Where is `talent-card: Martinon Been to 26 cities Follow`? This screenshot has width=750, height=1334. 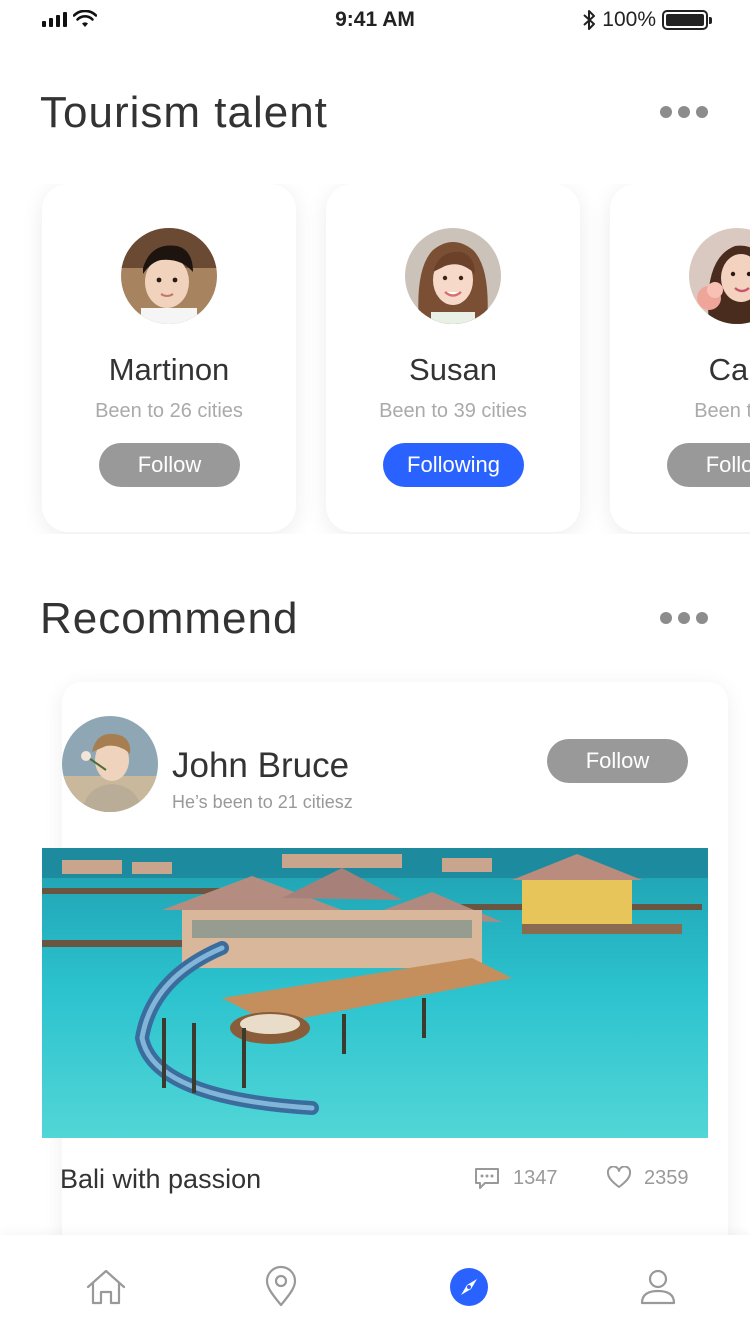
talent-card: Martinon Been to 26 cities Follow is located at coordinates (169, 358).